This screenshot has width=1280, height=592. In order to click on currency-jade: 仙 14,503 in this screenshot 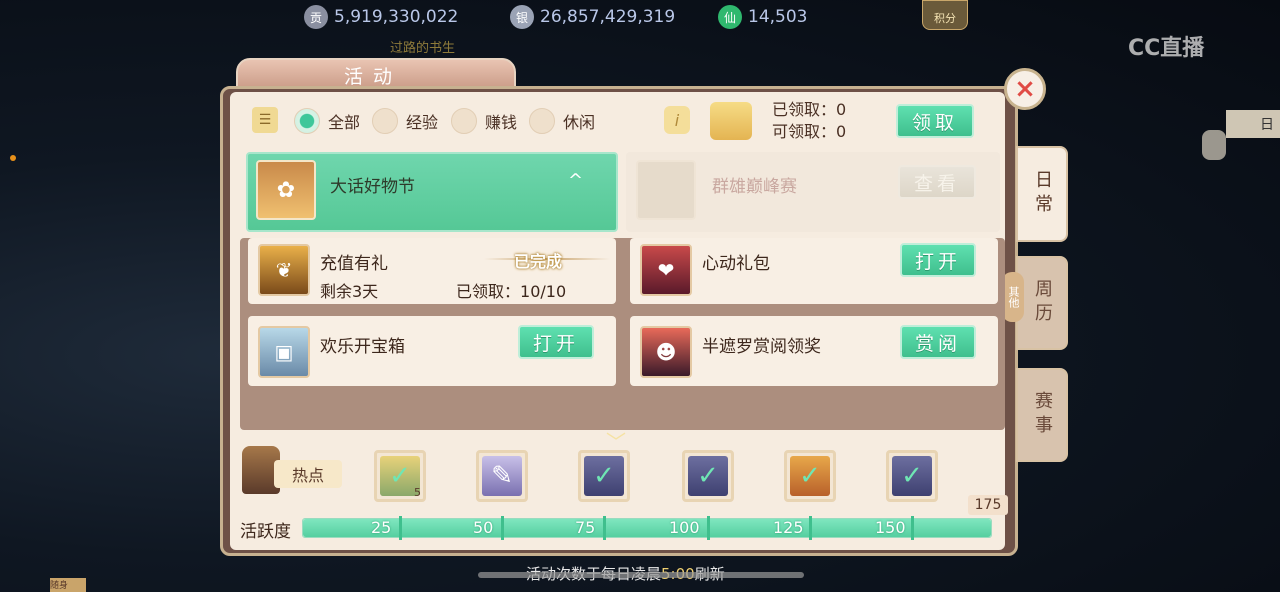, I will do `click(762, 17)`.